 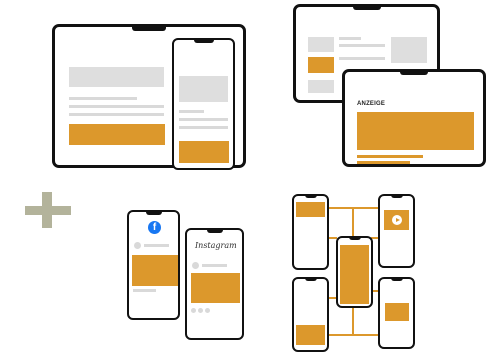 What do you see at coordinates (155, 270) in the screenshot?
I see `facebook-ad-post` at bounding box center [155, 270].